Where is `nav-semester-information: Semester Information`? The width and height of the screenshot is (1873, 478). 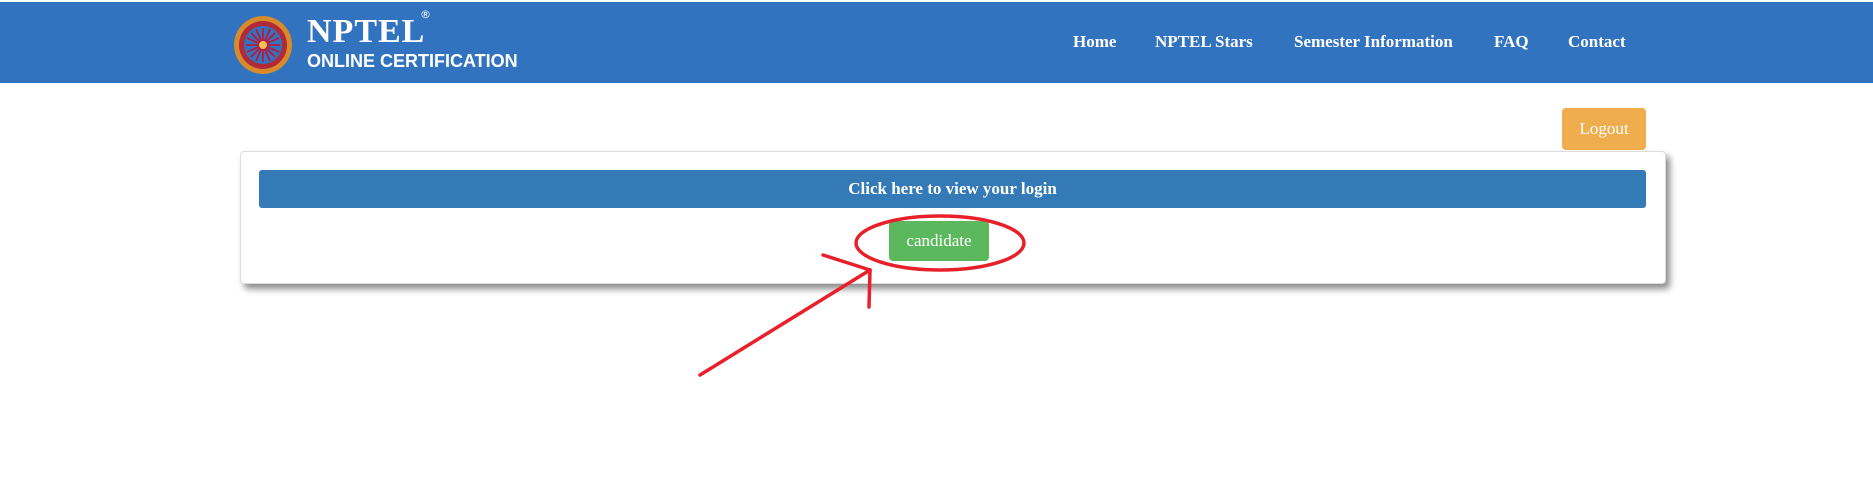
nav-semester-information: Semester Information is located at coordinates (1373, 42).